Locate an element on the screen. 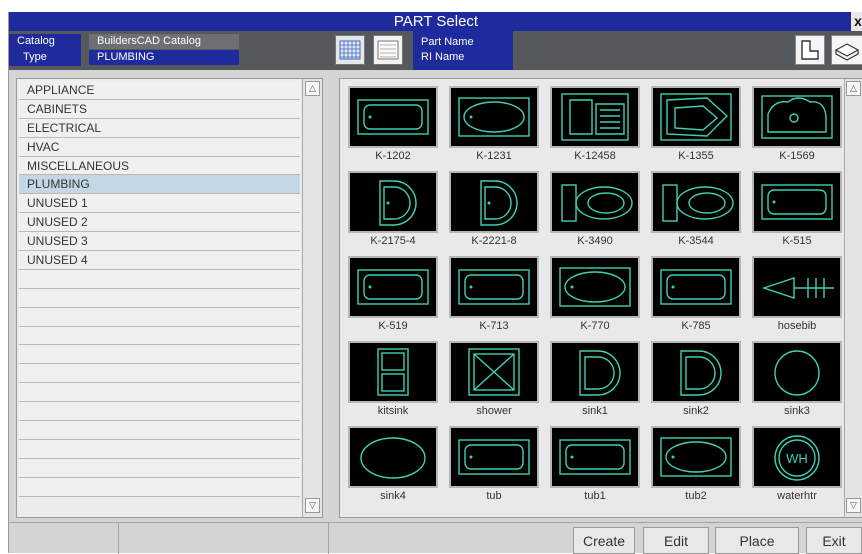 The width and height of the screenshot is (862, 554). part-tile: K-1569 is located at coordinates (797, 127).